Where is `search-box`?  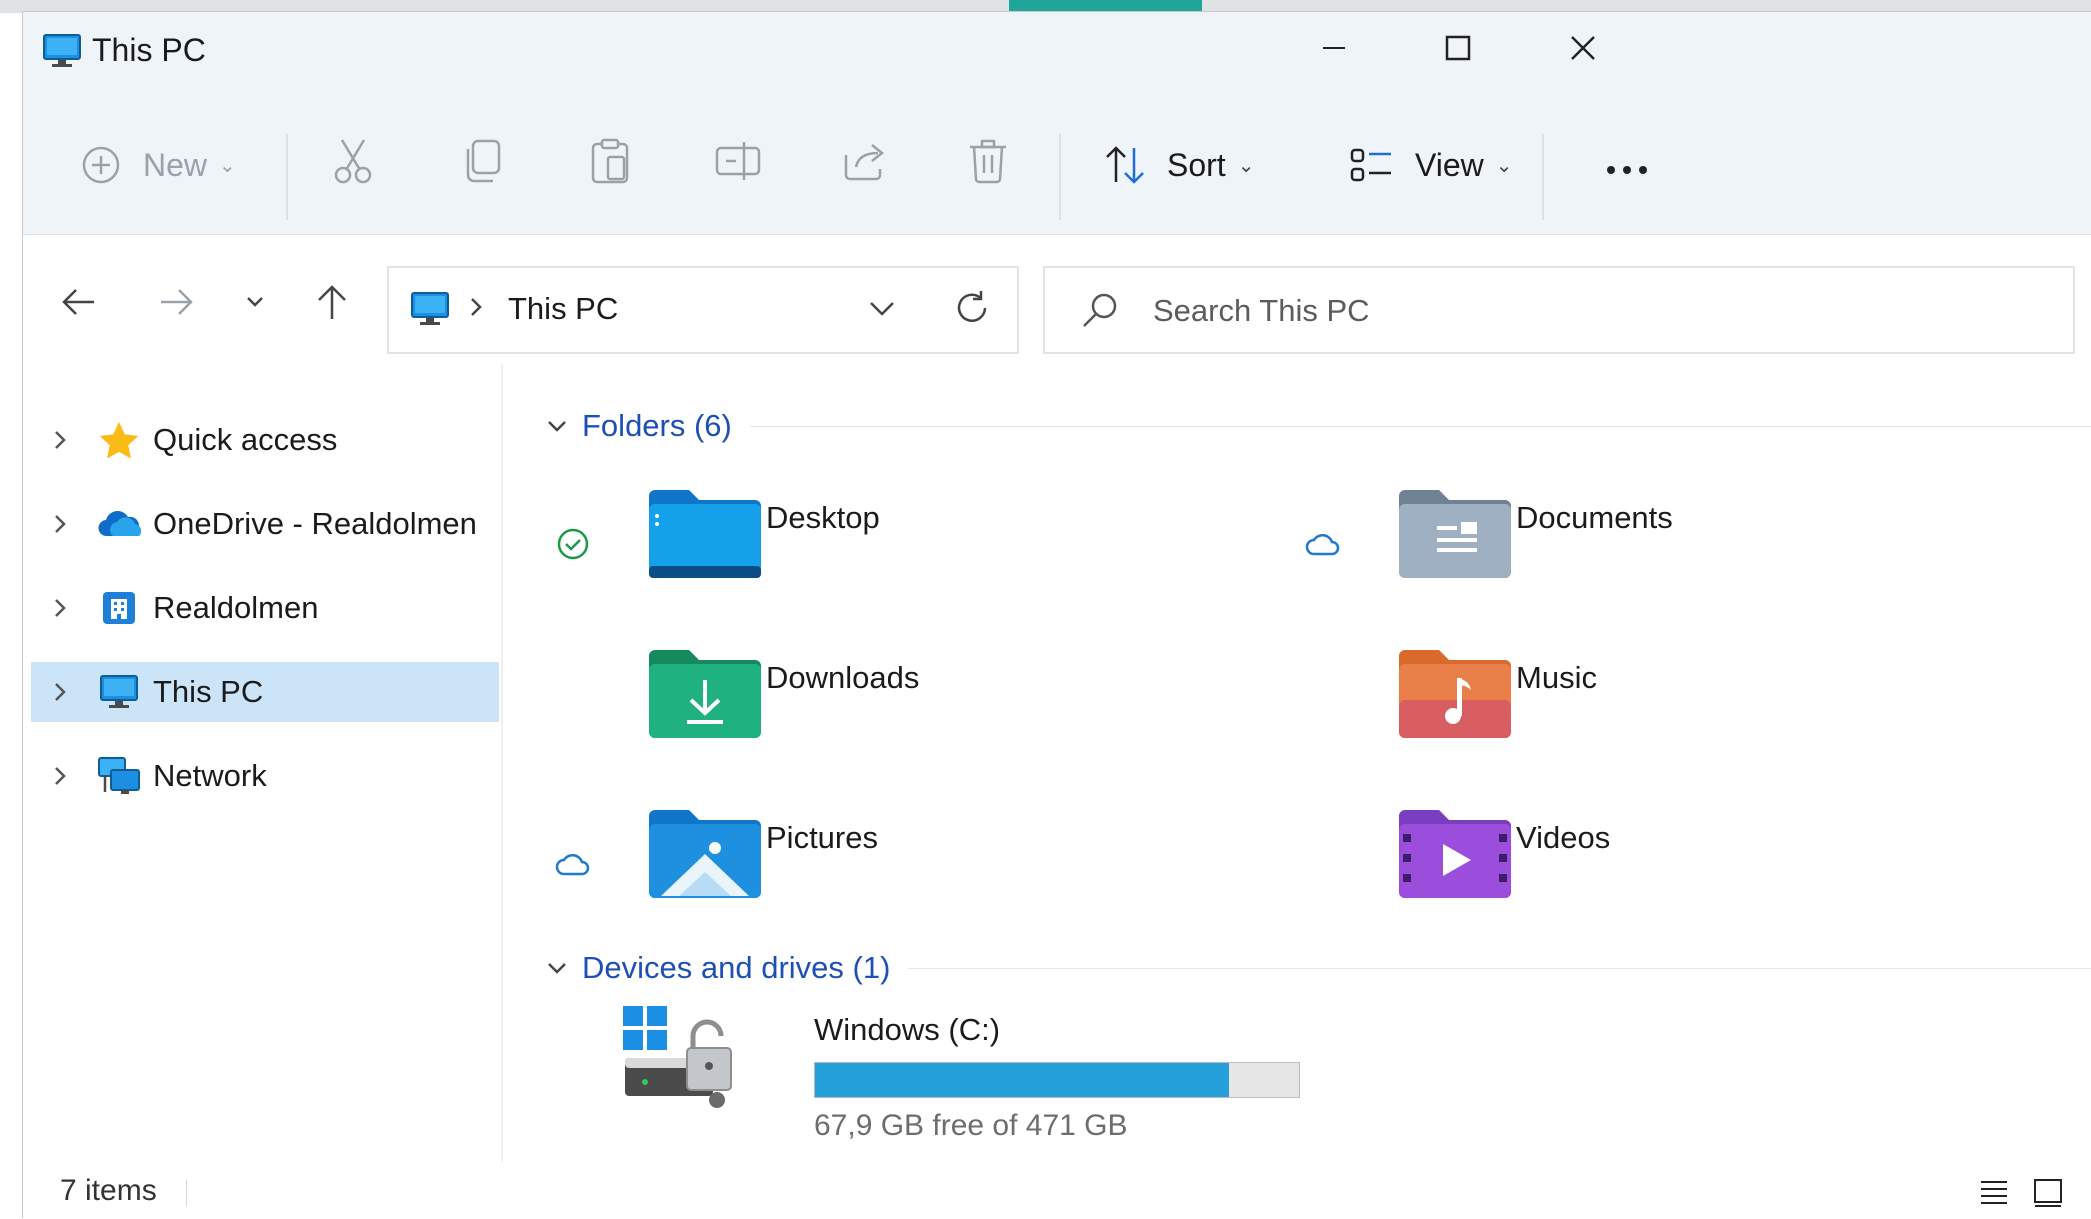 search-box is located at coordinates (1559, 310).